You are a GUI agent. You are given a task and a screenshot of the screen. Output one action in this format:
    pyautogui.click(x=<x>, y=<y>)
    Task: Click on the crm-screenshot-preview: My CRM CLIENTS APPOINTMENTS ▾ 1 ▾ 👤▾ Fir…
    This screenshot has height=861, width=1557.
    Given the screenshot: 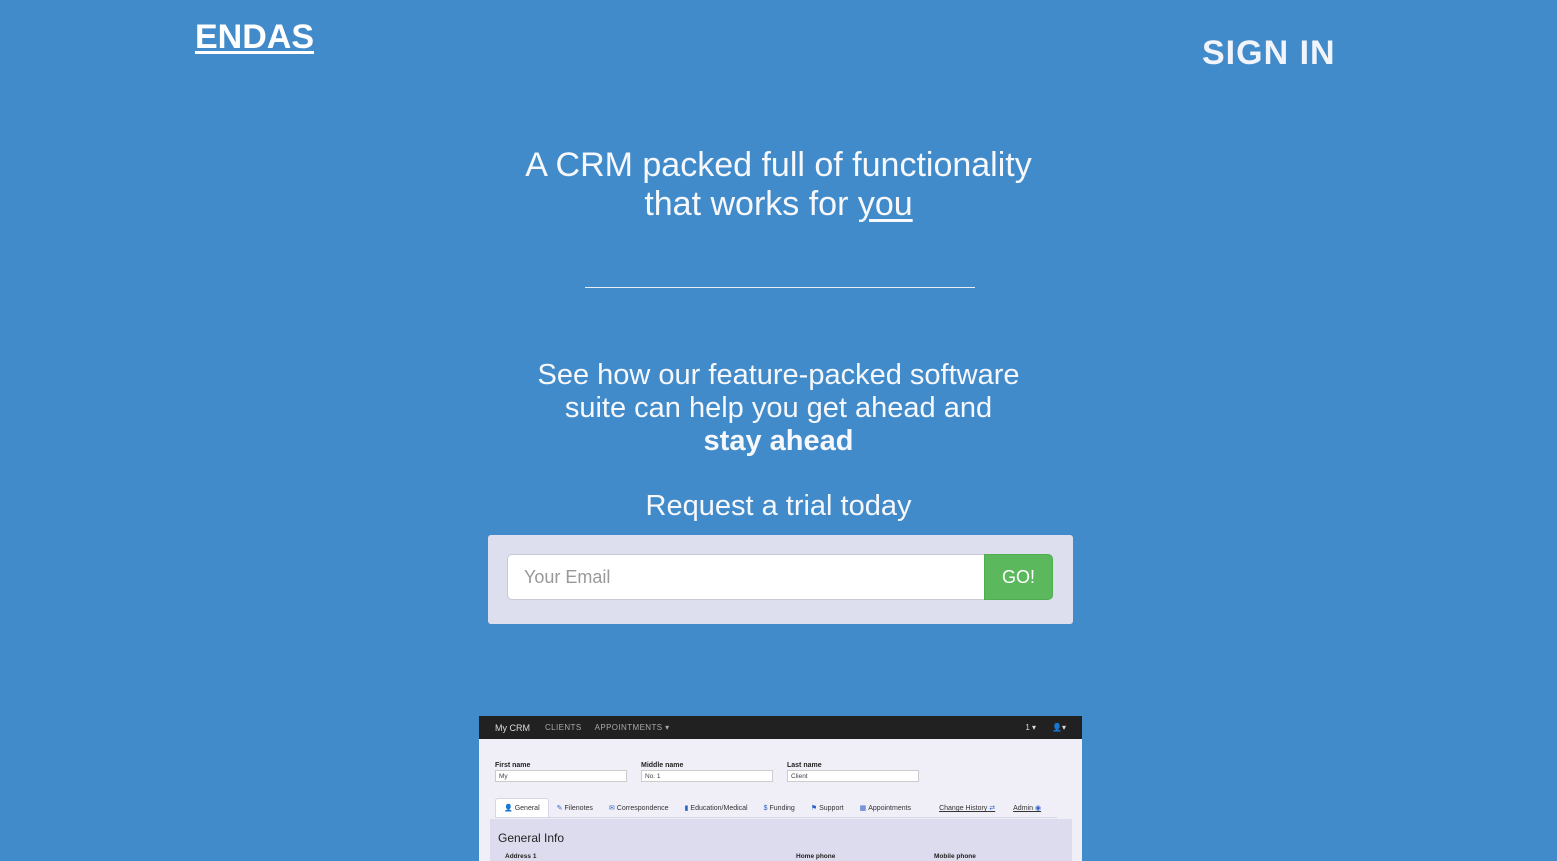 What is the action you would take?
    pyautogui.click(x=780, y=788)
    